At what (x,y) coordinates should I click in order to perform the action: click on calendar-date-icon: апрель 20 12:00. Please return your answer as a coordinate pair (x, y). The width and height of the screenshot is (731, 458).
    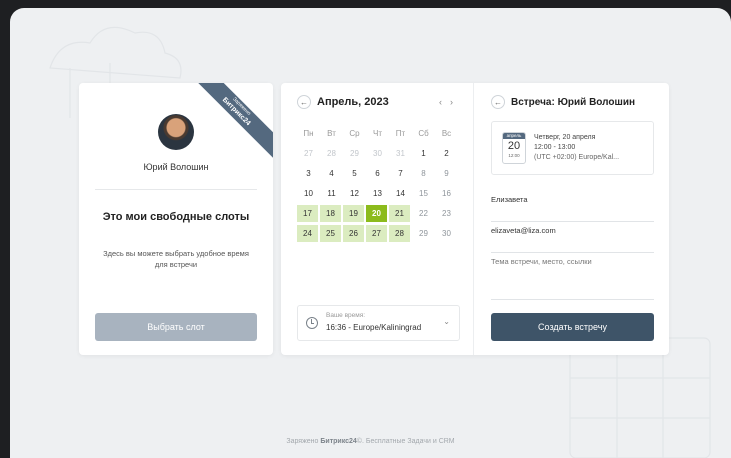
    Looking at the image, I should click on (514, 148).